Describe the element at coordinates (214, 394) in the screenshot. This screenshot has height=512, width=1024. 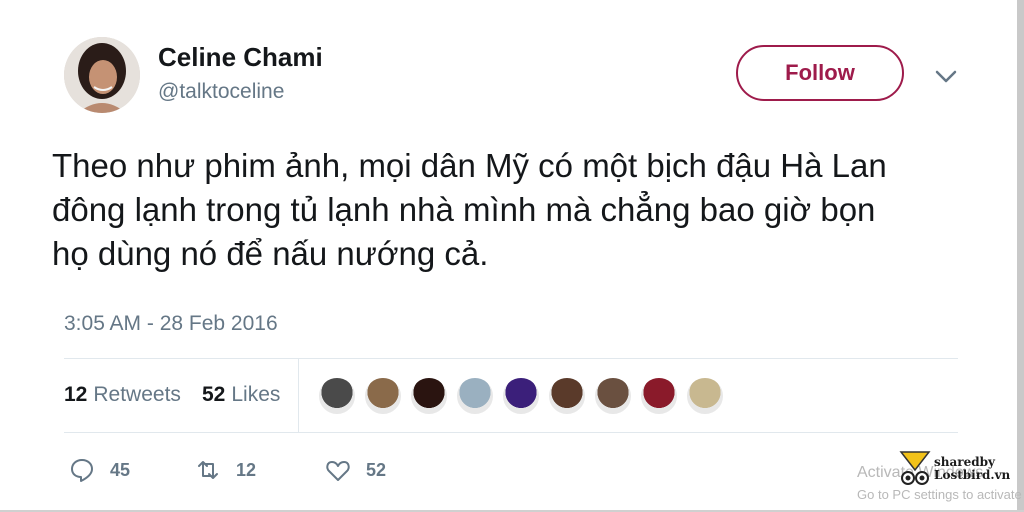
I see `likes-count: 52` at that location.